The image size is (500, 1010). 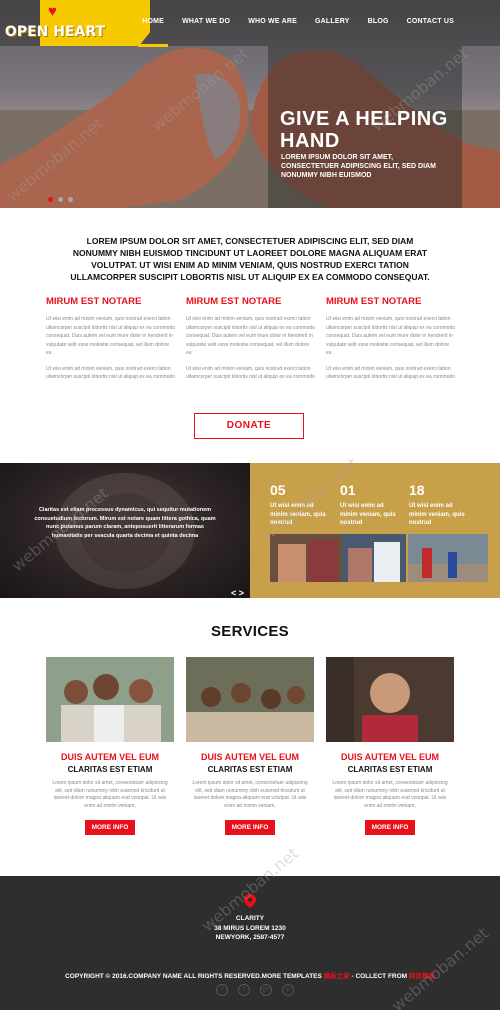 What do you see at coordinates (237, 593) in the screenshot?
I see `carousel-arrows: < >` at bounding box center [237, 593].